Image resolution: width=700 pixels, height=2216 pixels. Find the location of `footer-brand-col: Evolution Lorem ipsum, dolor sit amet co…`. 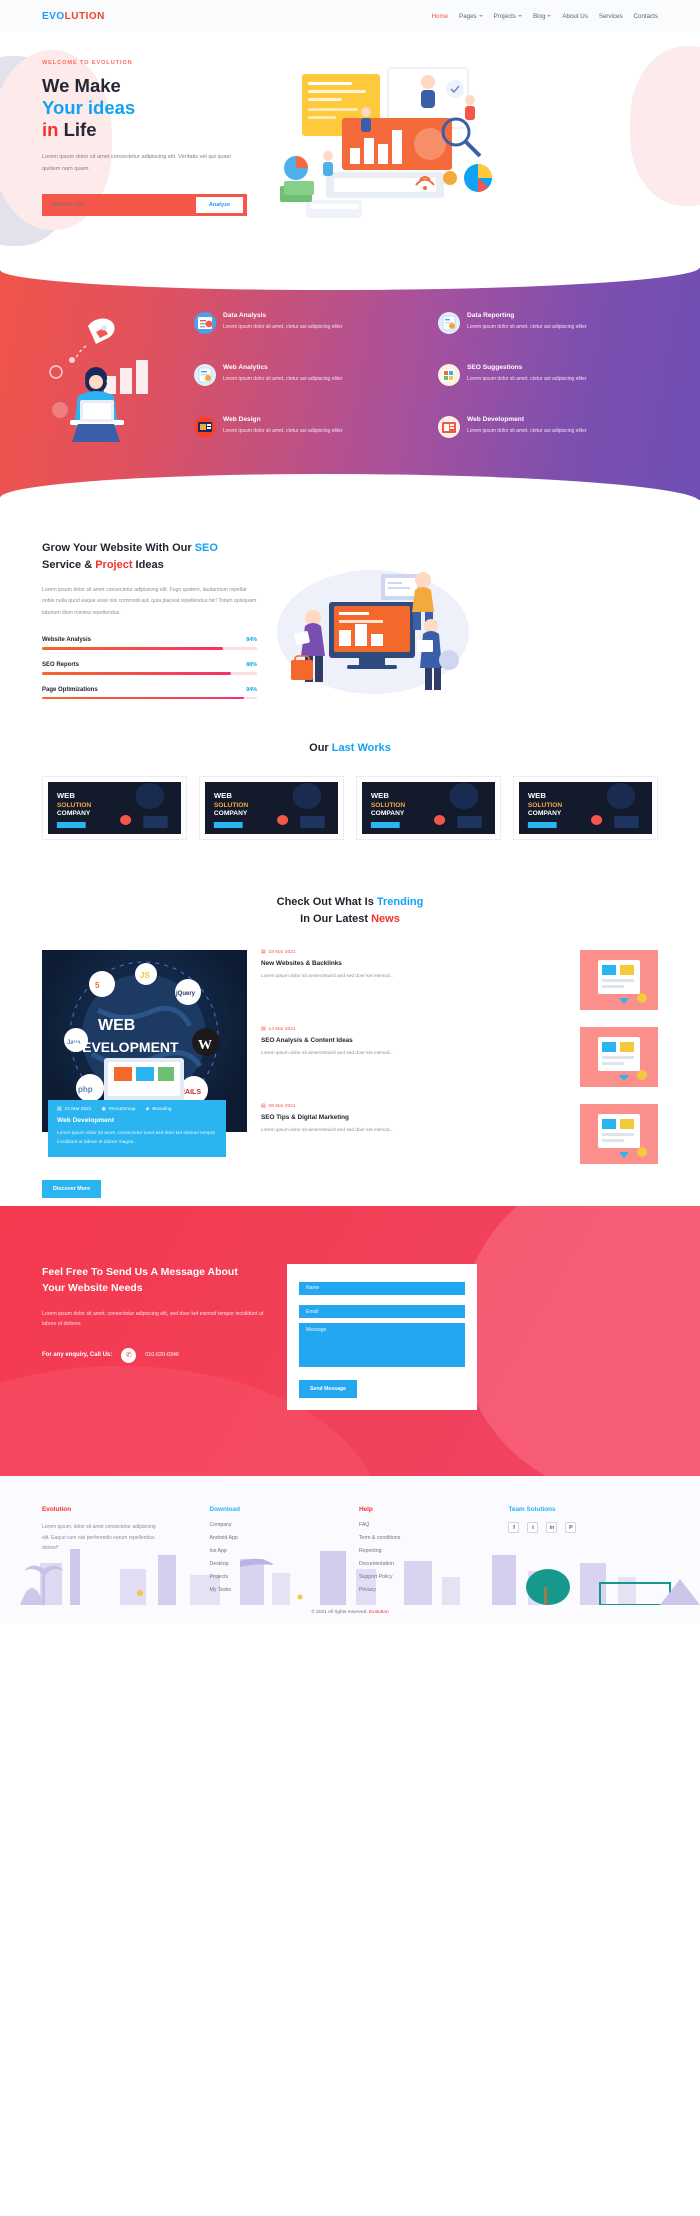

footer-brand-col: Evolution Lorem ipsum, dolor sit amet co… is located at coordinates (125, 1553).